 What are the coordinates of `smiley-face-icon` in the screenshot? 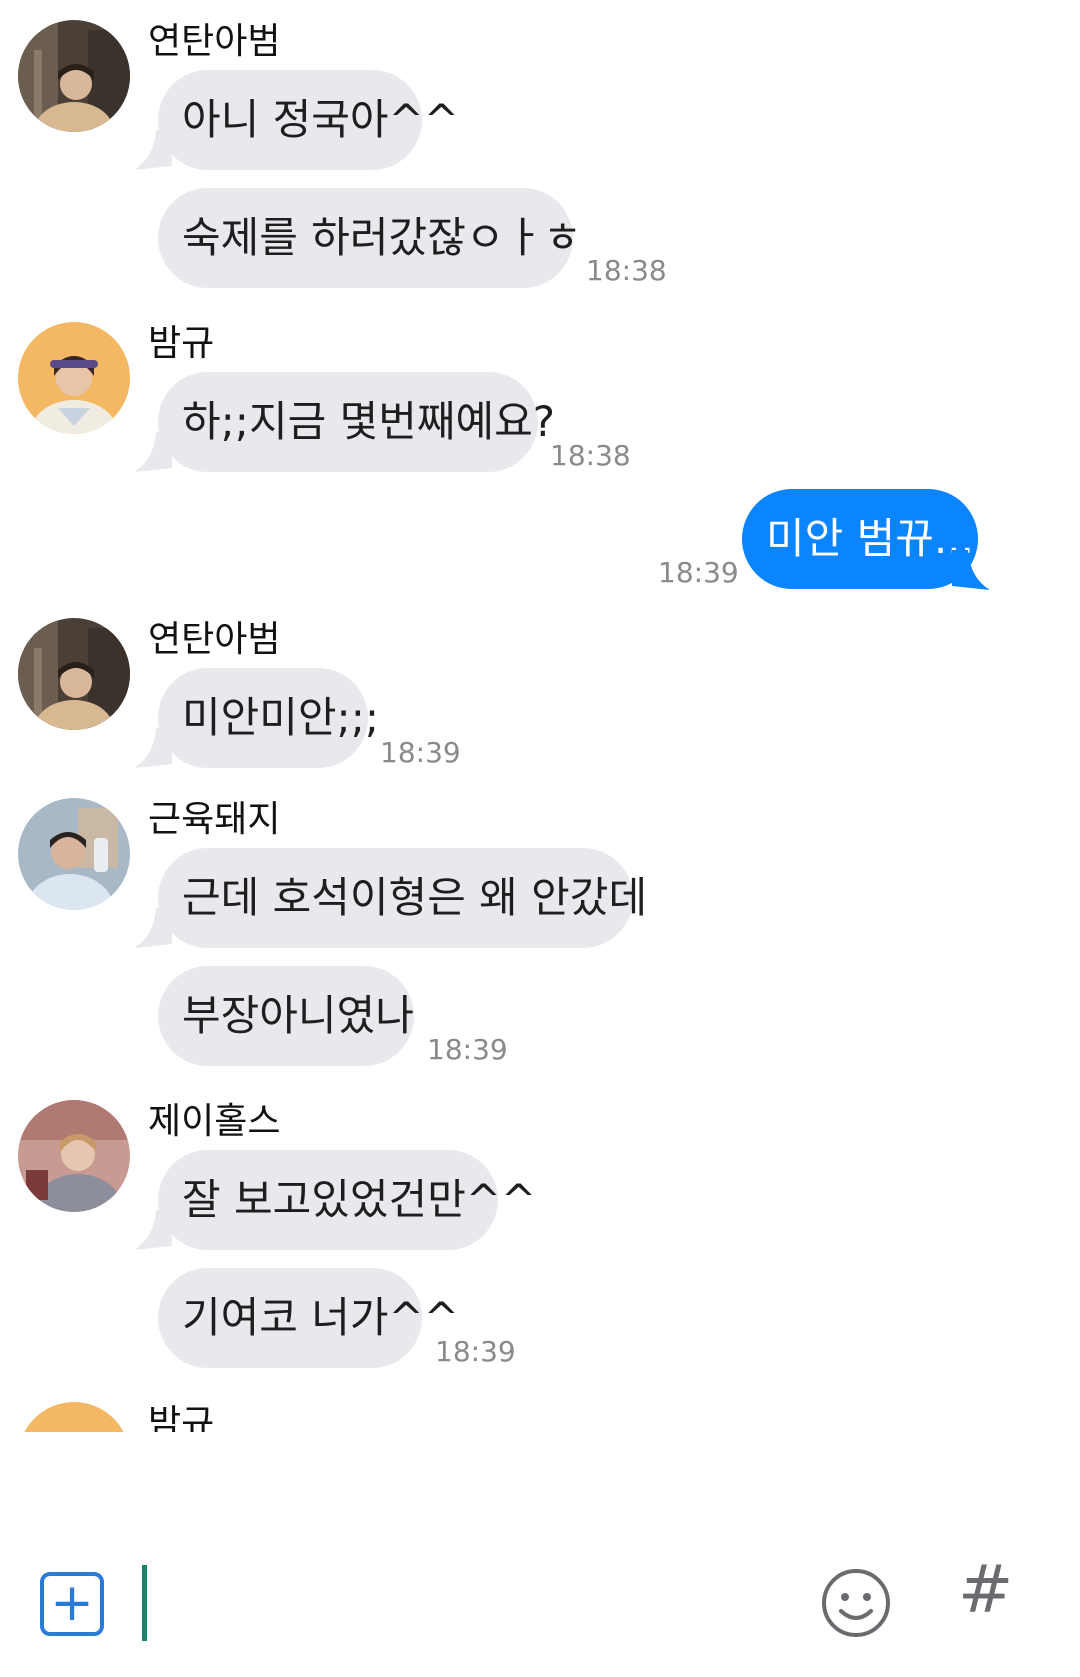 It's located at (856, 1603).